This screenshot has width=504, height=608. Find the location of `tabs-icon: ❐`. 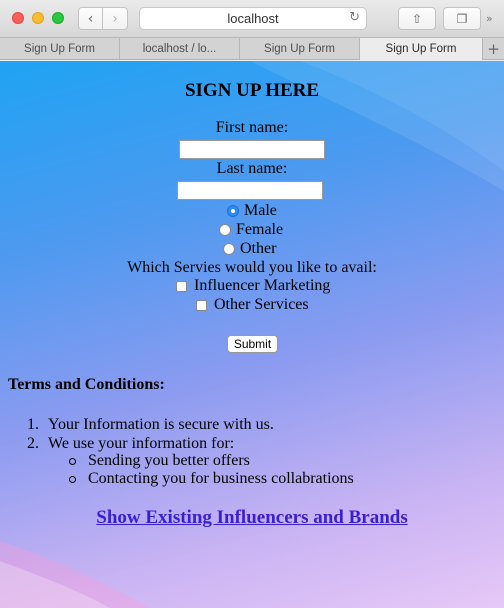

tabs-icon: ❐ is located at coordinates (462, 18).